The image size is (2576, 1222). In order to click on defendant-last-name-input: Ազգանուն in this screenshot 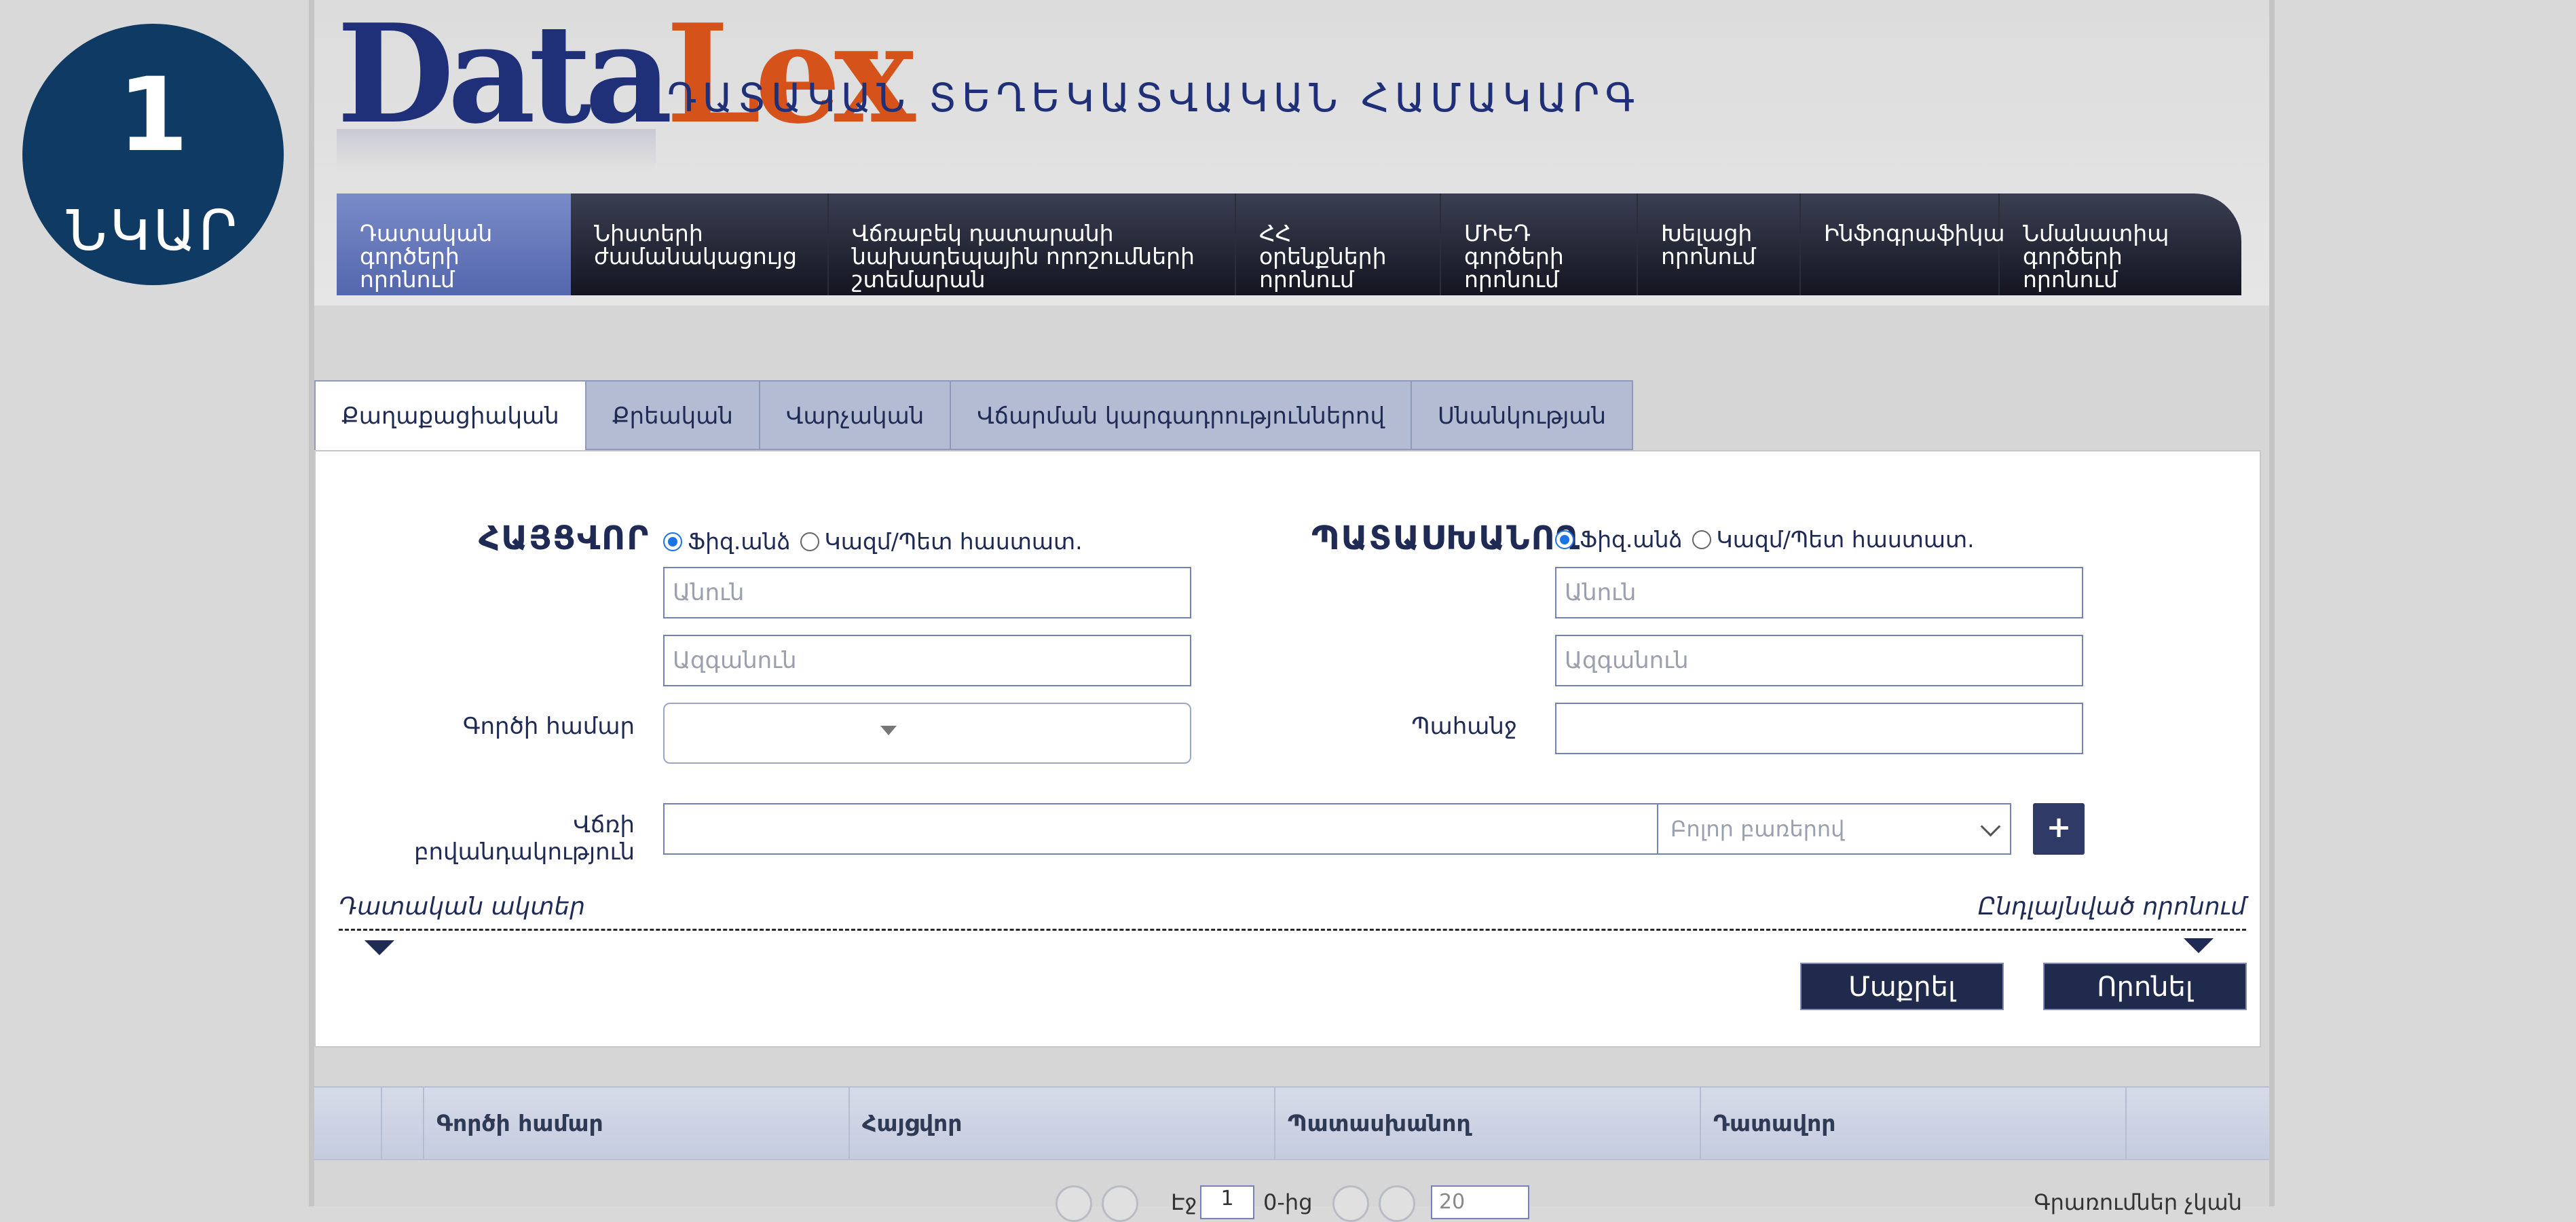, I will do `click(1819, 660)`.